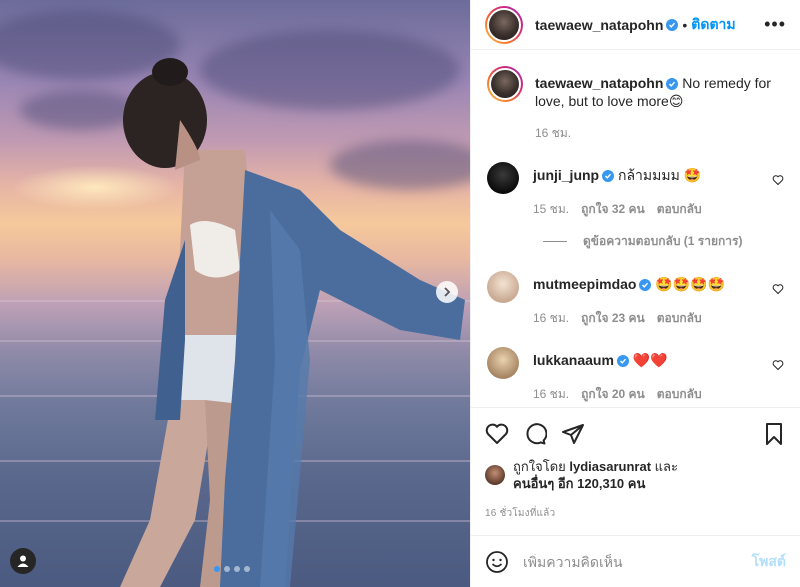 Image resolution: width=800 pixels, height=587 pixels. What do you see at coordinates (497, 562) in the screenshot?
I see `emoji-icon` at bounding box center [497, 562].